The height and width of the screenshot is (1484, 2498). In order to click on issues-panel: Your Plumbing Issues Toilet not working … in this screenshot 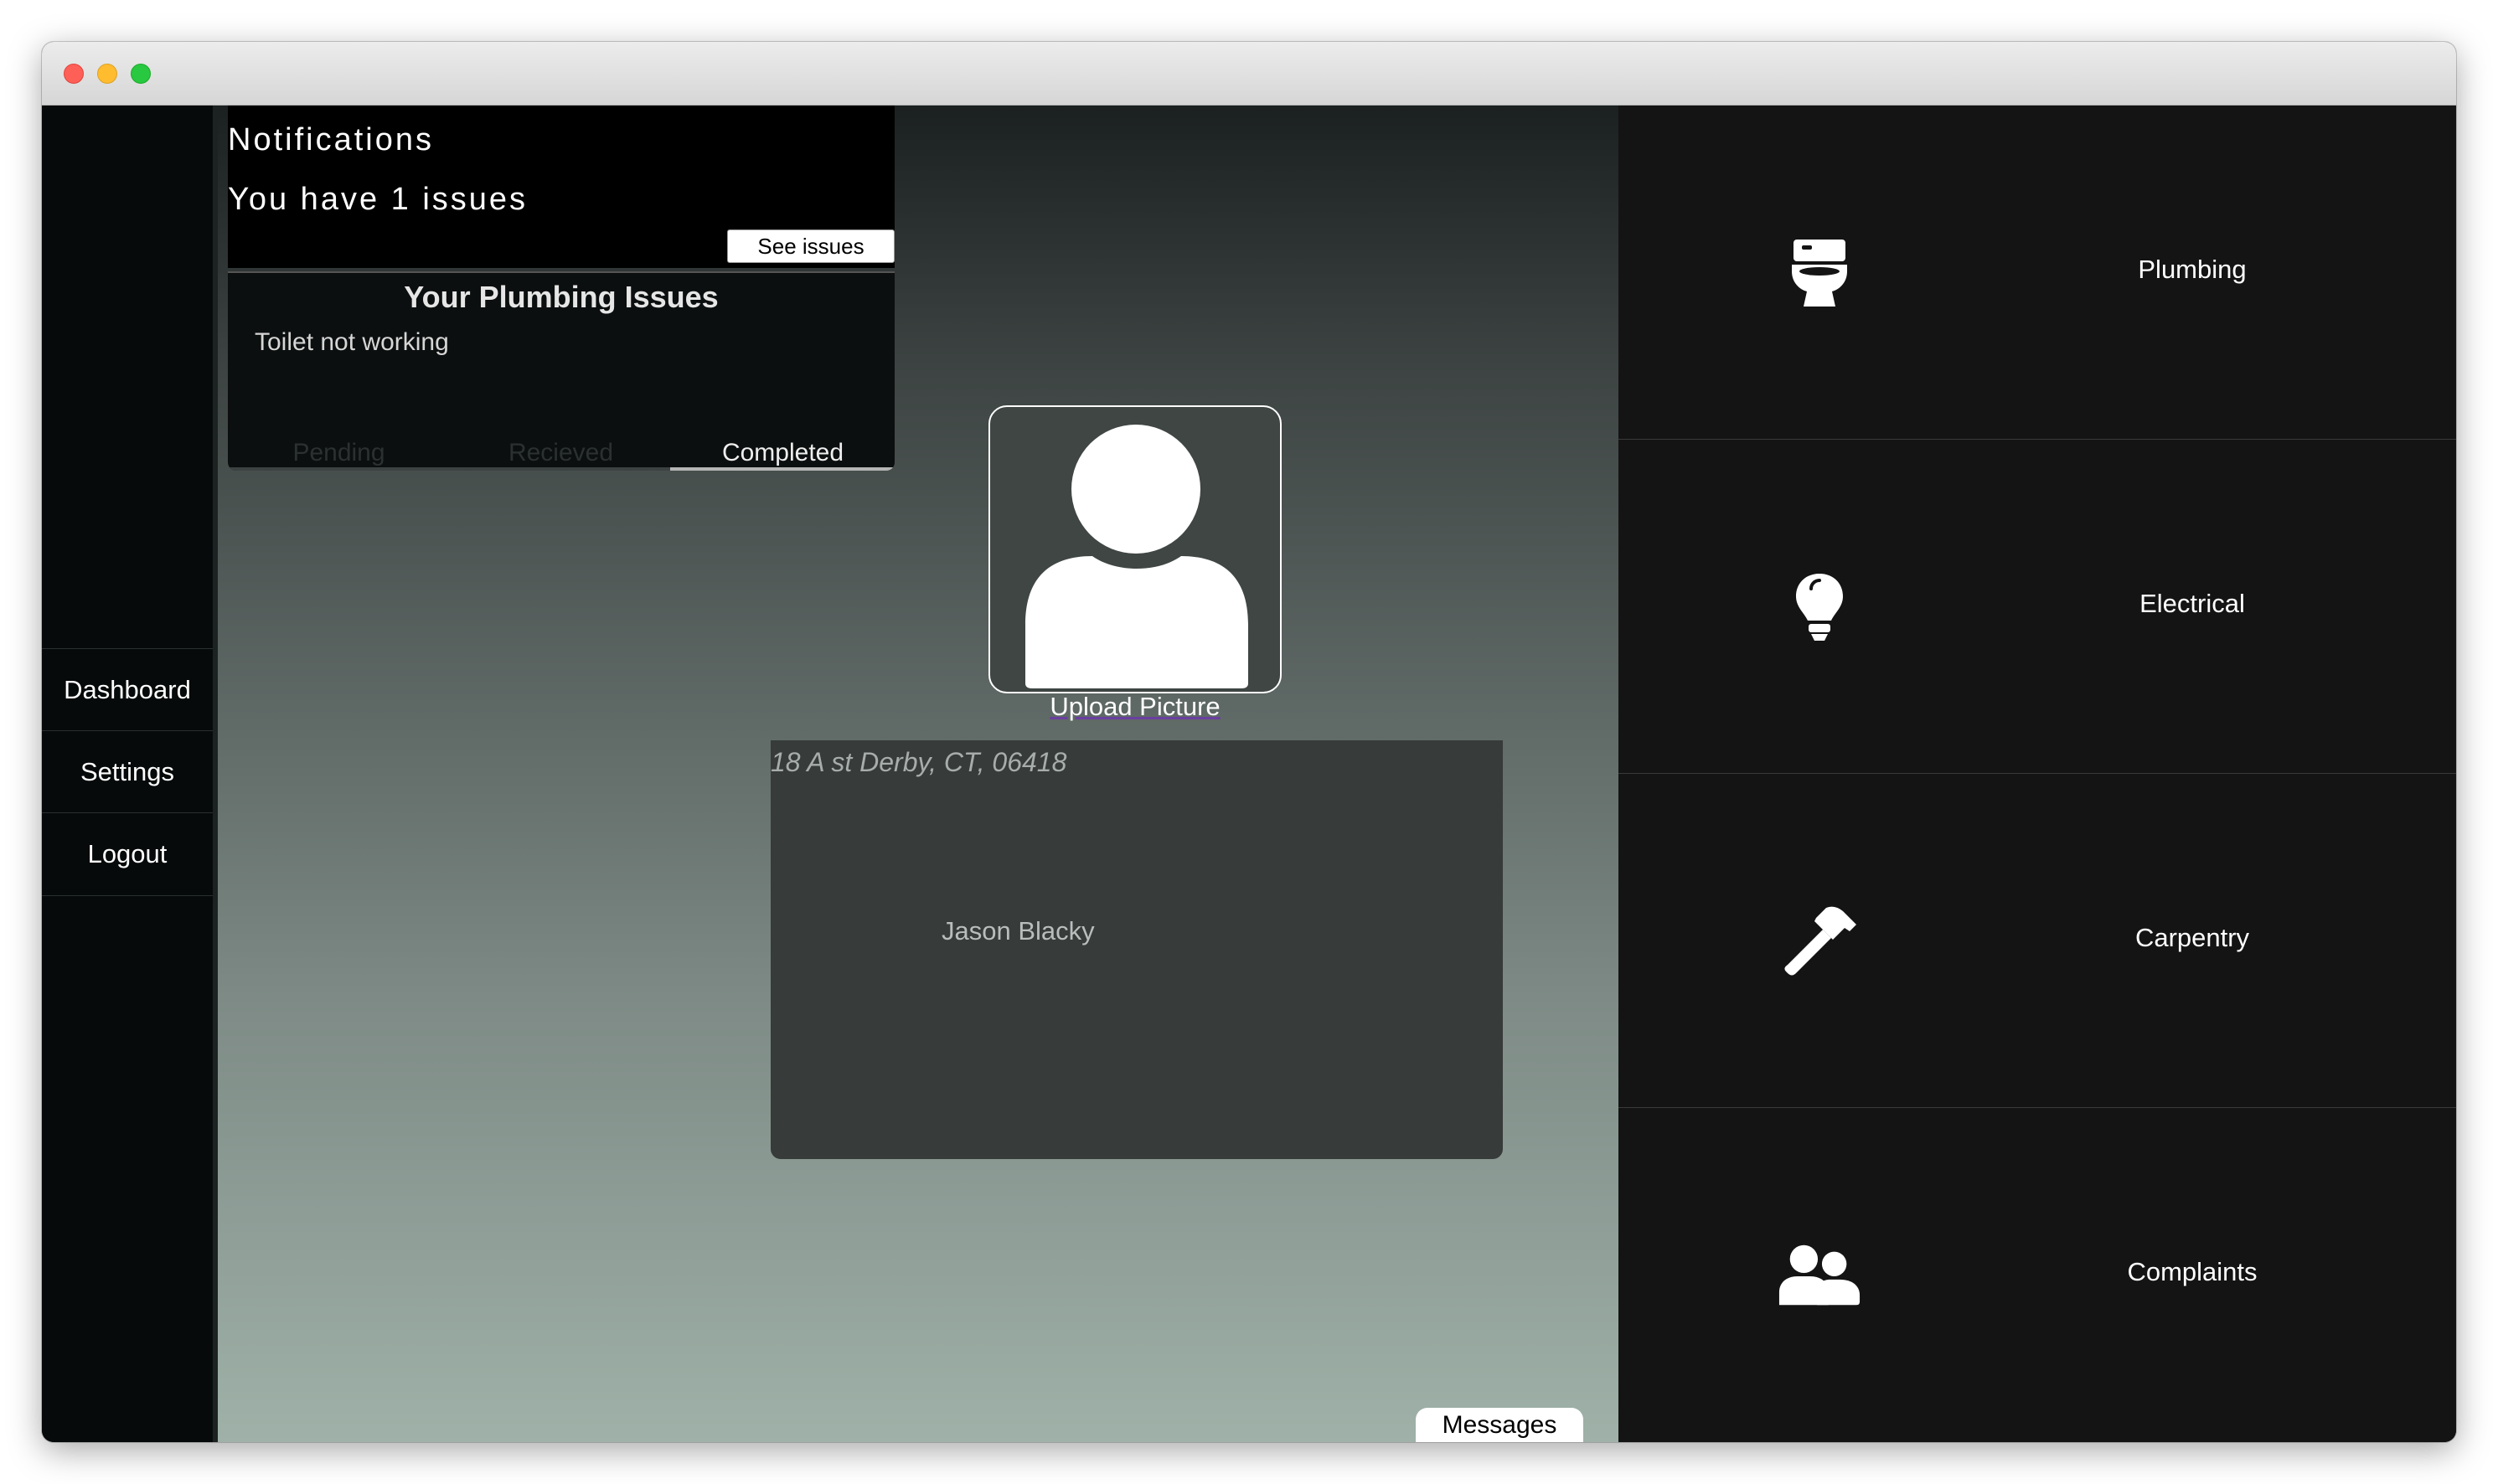, I will do `click(561, 371)`.